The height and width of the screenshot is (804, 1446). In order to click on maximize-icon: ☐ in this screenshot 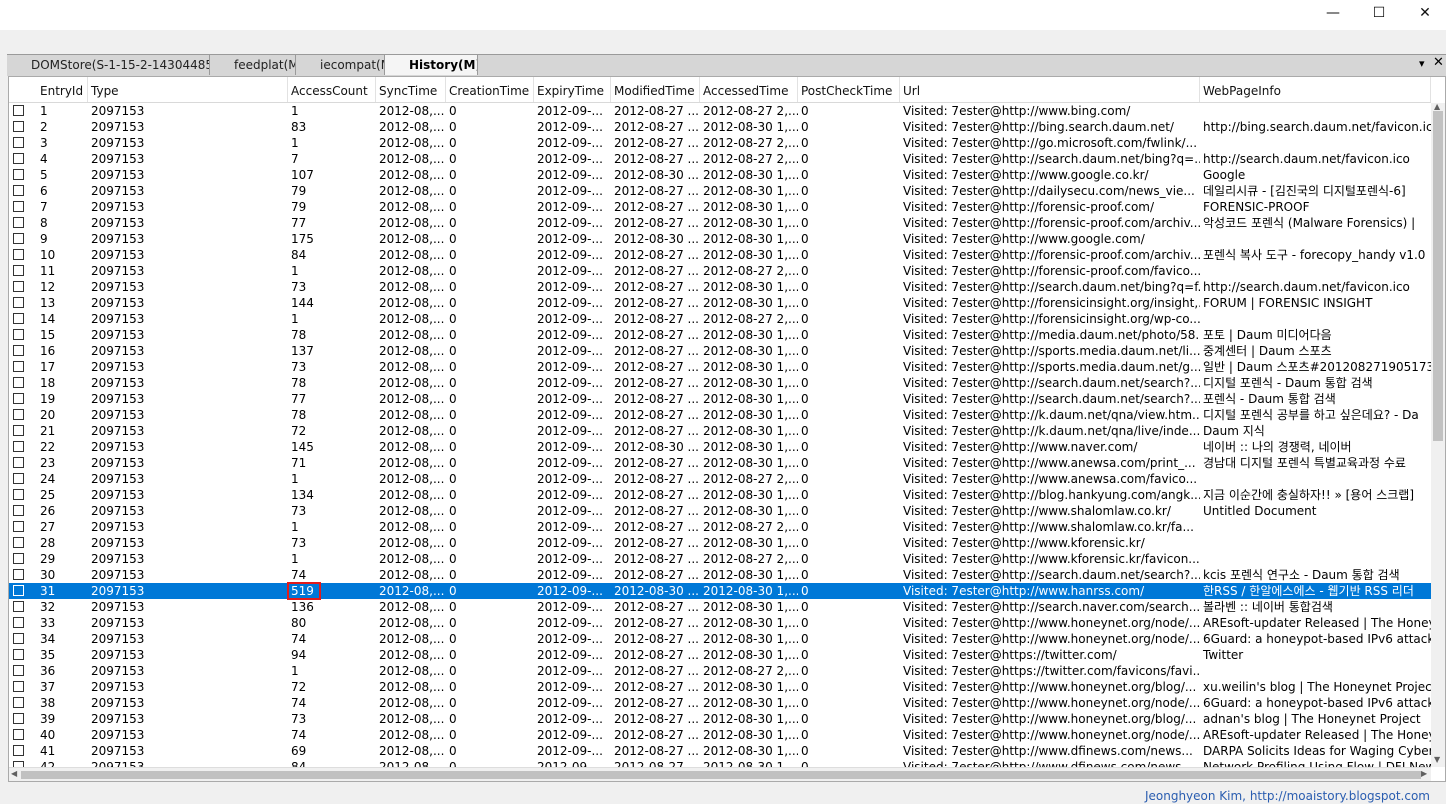, I will do `click(1379, 13)`.